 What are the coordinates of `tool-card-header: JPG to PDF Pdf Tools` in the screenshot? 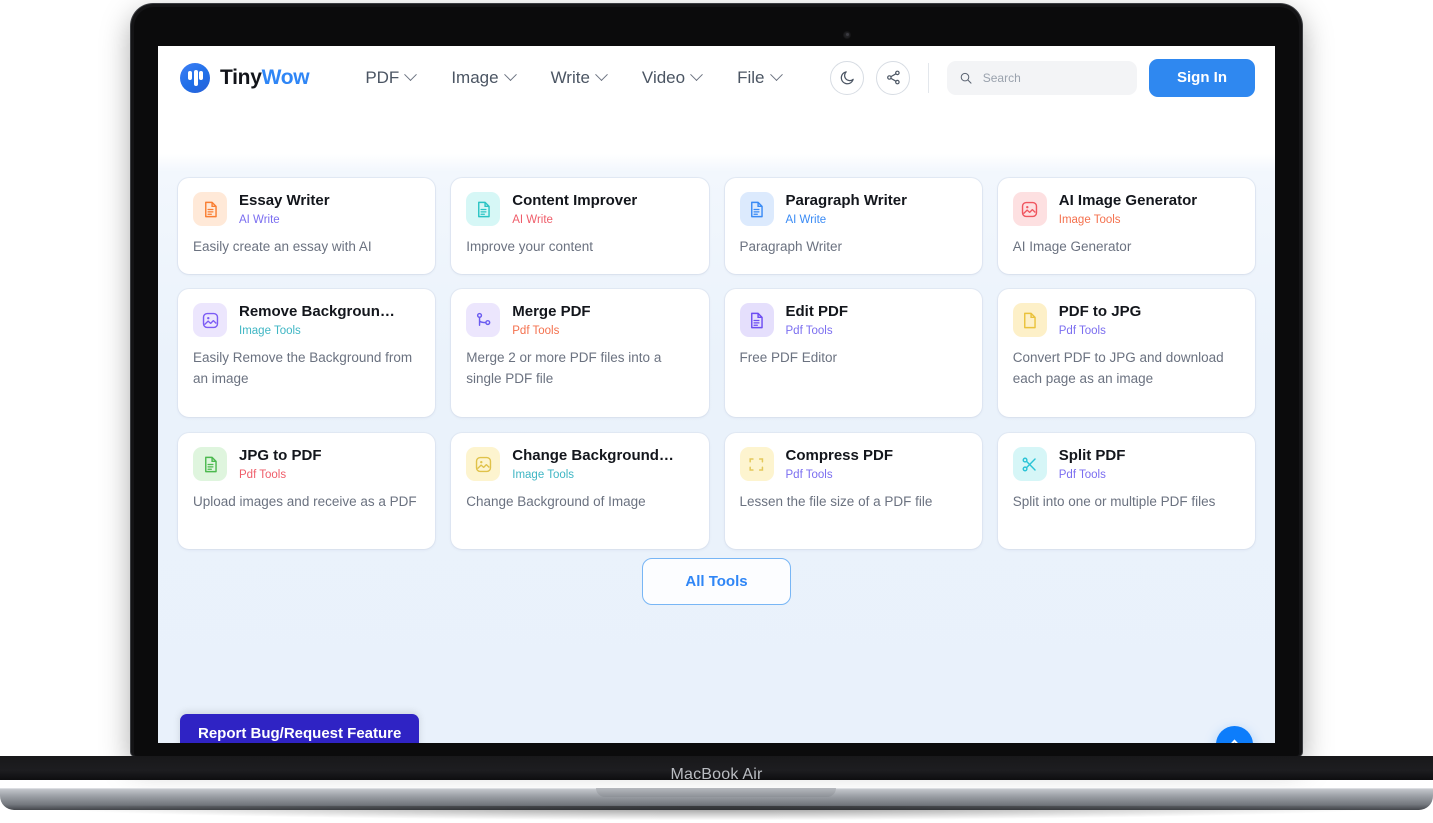 It's located at (306, 464).